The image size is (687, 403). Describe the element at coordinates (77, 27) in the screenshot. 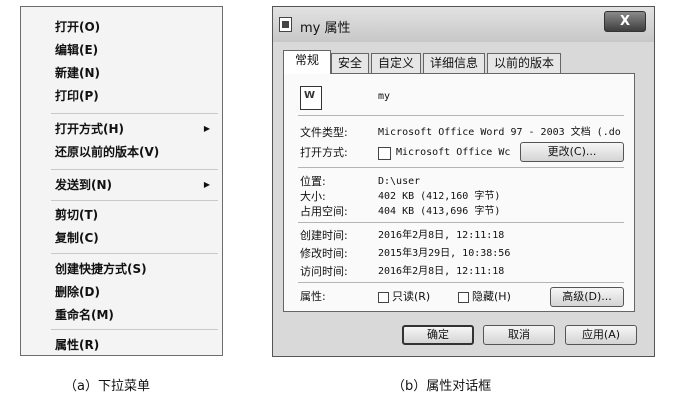

I see `menu-item-open: 打开(O)` at that location.